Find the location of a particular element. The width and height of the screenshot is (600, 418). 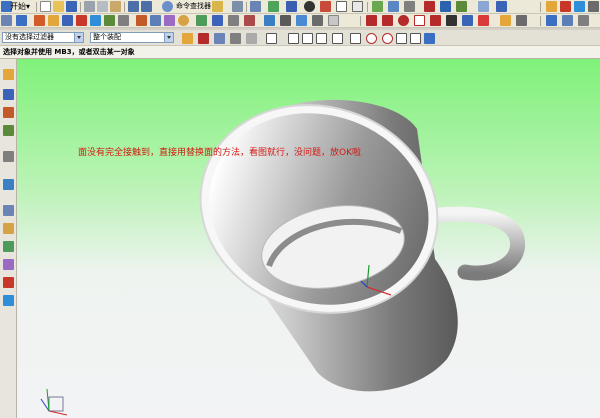

system-materials-icon is located at coordinates (8, 228).